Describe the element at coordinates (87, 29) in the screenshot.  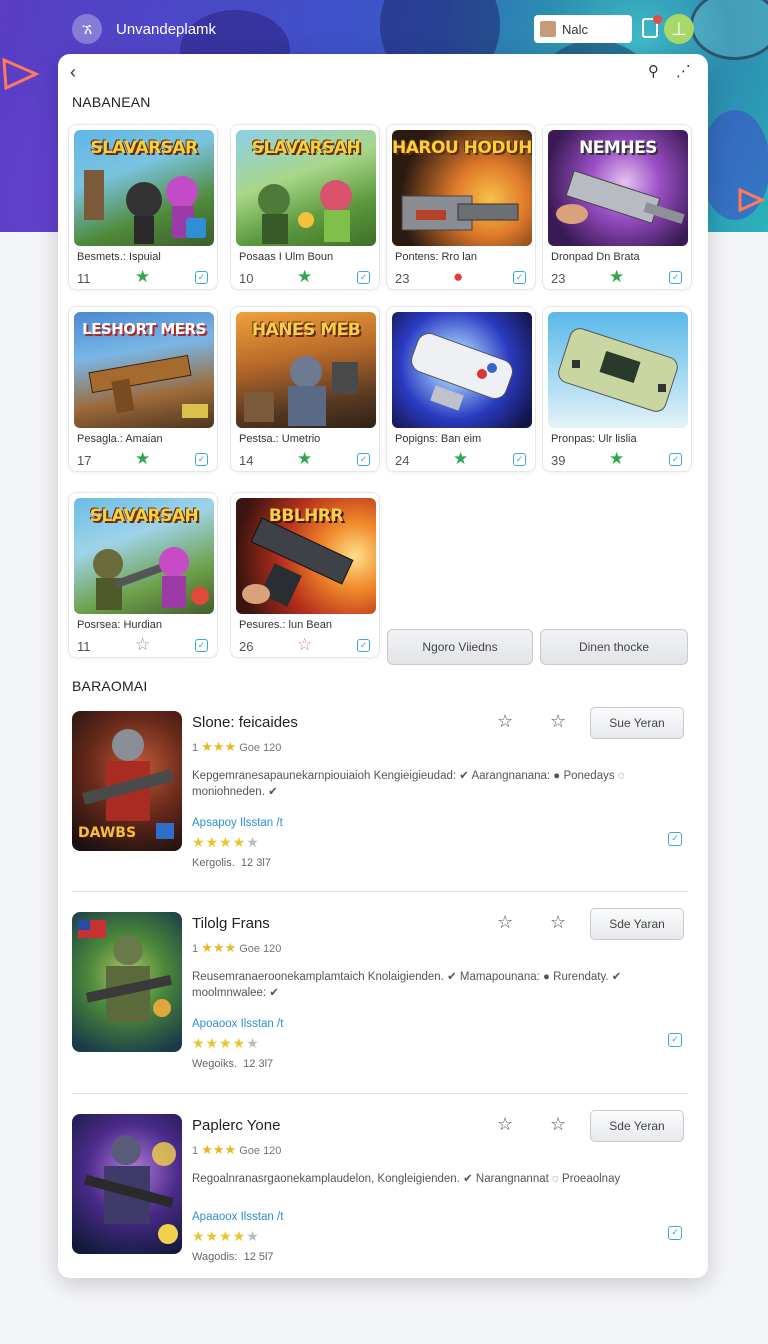
I see `app-logo-button: ኧ` at that location.